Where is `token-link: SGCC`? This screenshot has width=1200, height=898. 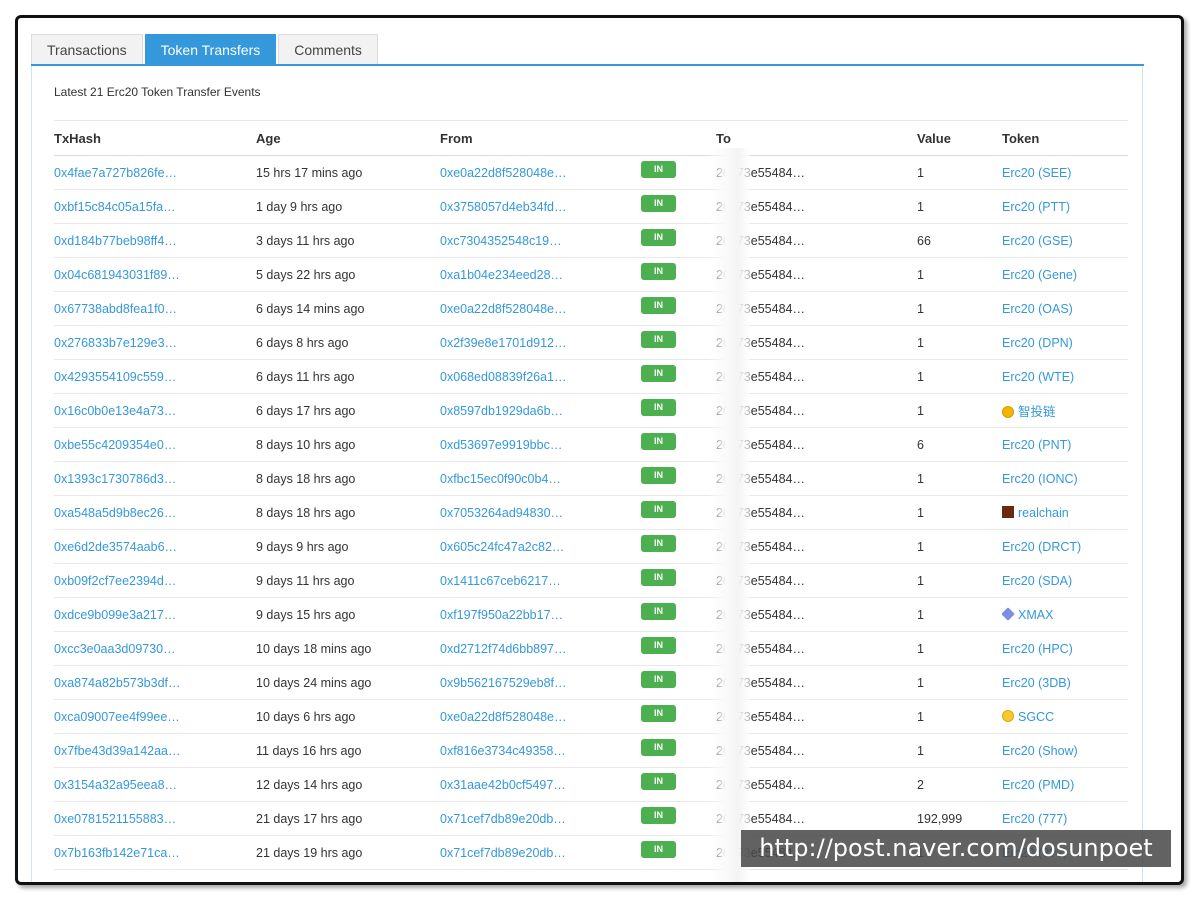 token-link: SGCC is located at coordinates (1036, 717).